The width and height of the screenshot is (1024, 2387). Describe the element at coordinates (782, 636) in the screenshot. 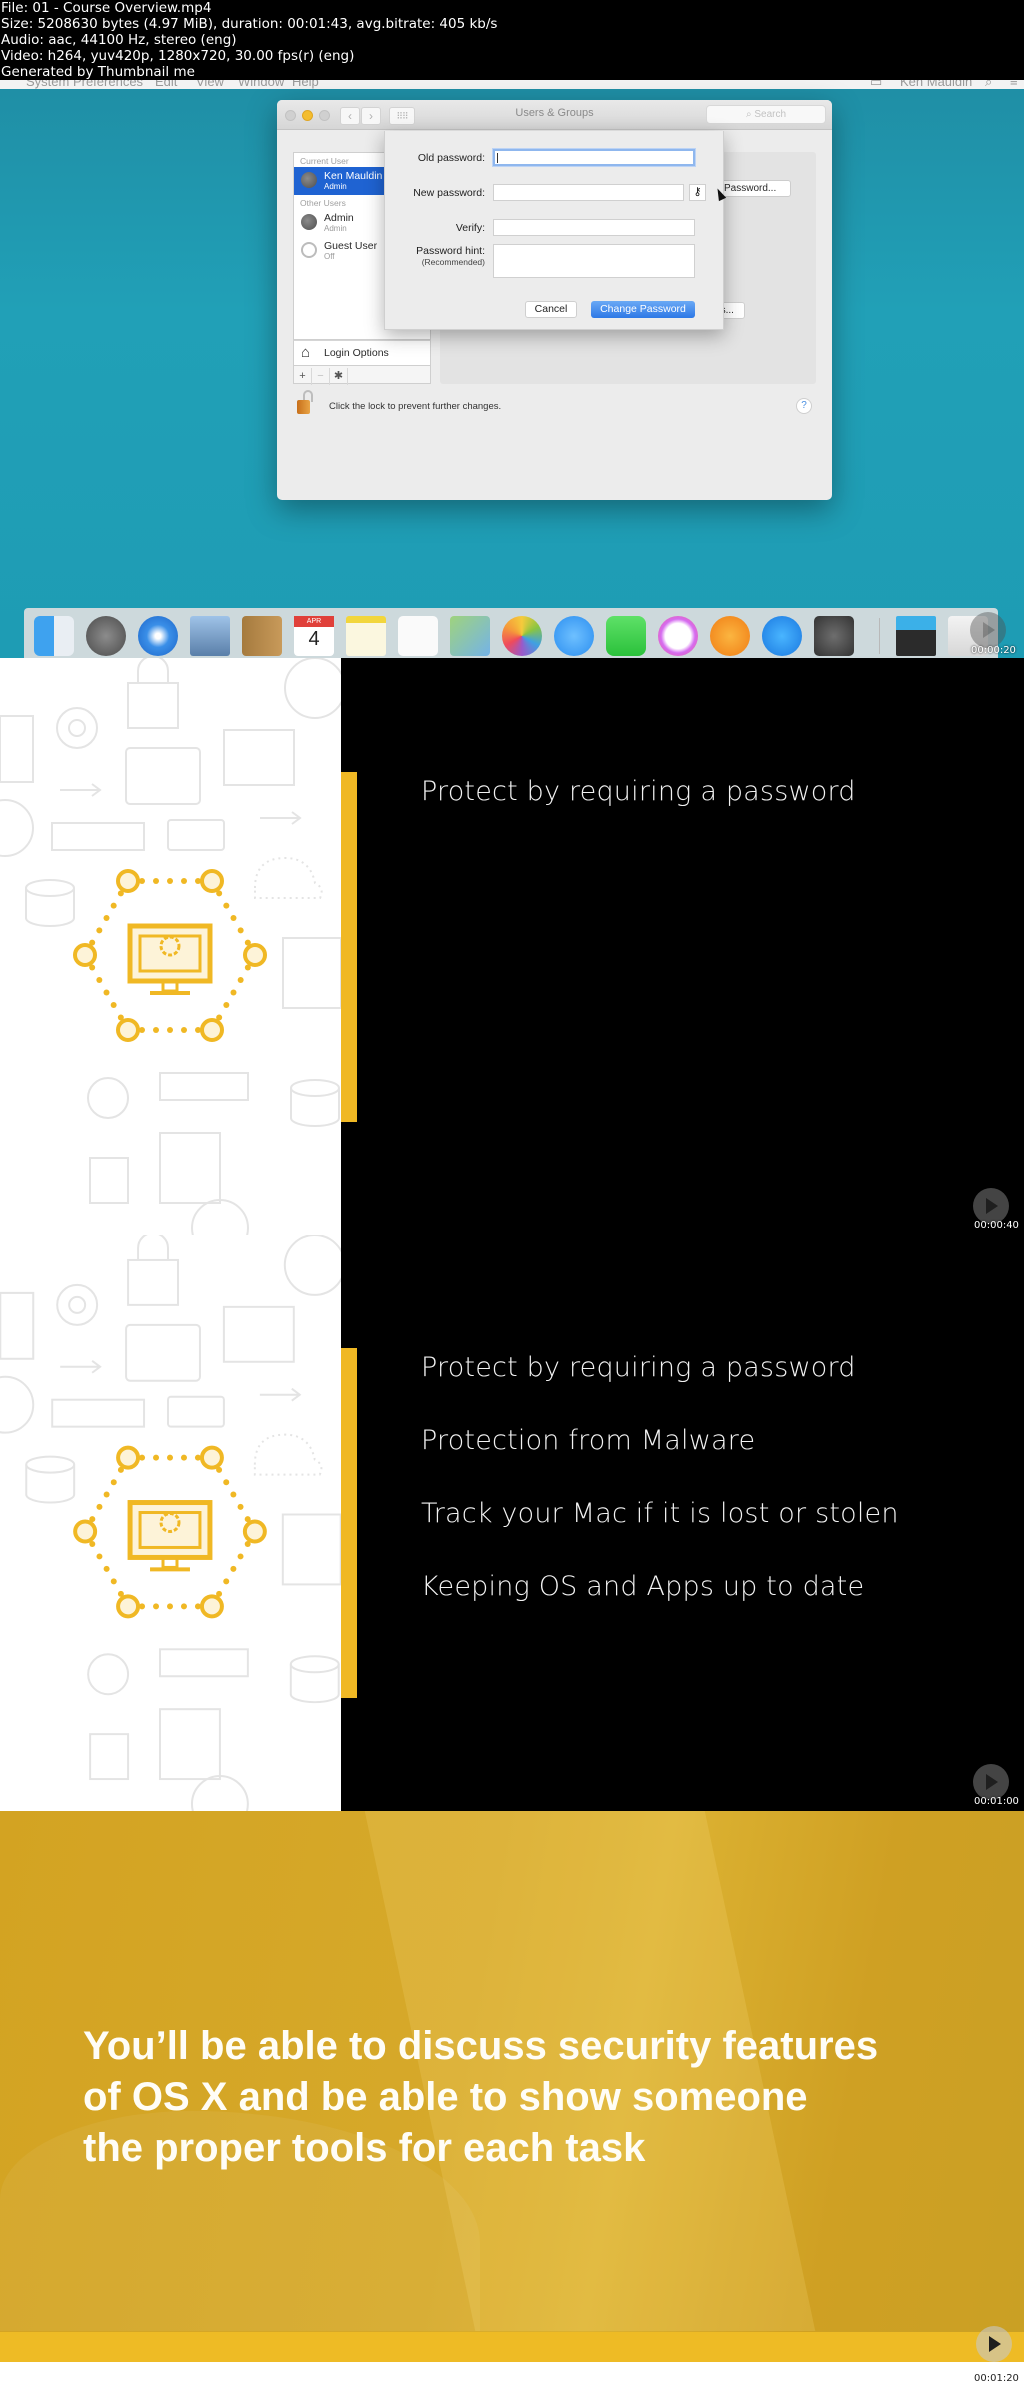

I see `app-store-icon` at that location.